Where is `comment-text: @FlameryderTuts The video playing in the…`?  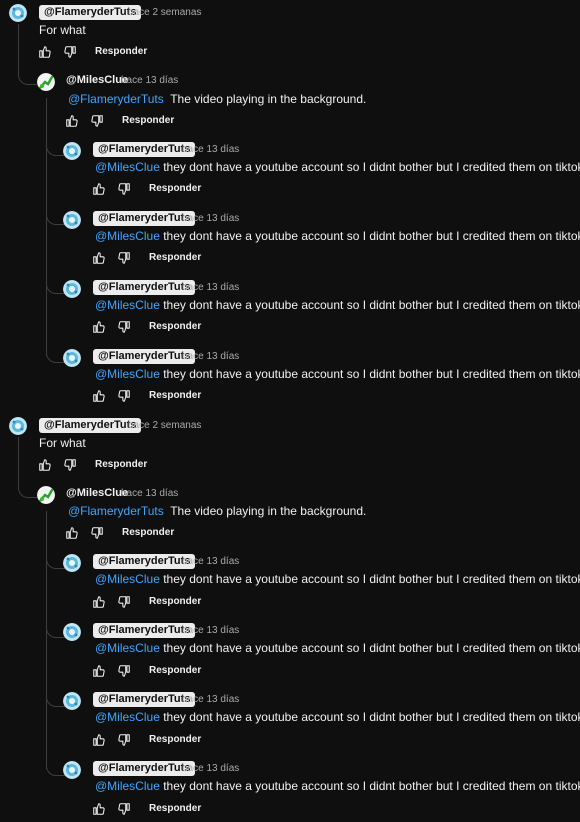 comment-text: @FlameryderTuts The video playing in the… is located at coordinates (217, 511).